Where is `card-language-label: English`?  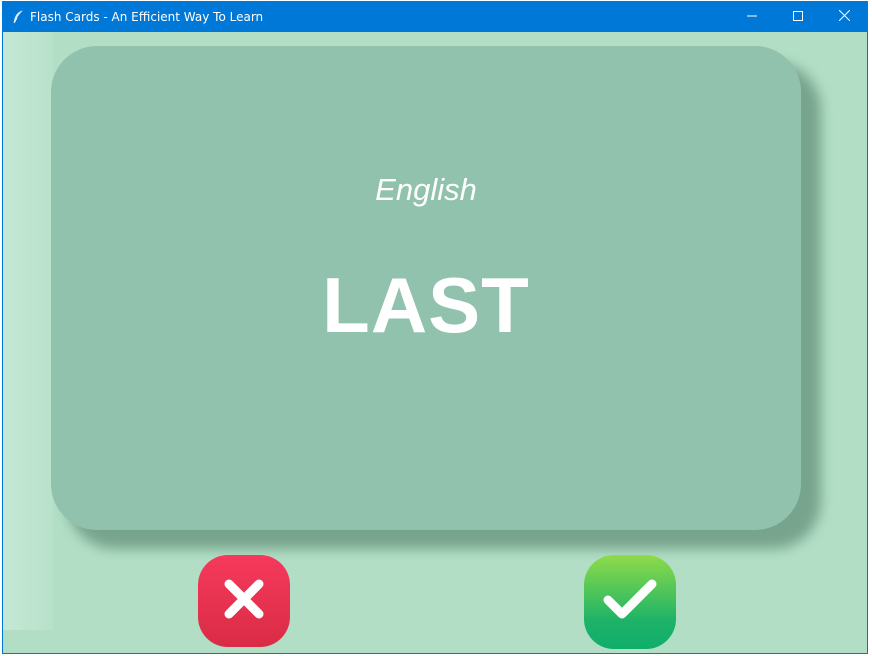 card-language-label: English is located at coordinates (426, 189).